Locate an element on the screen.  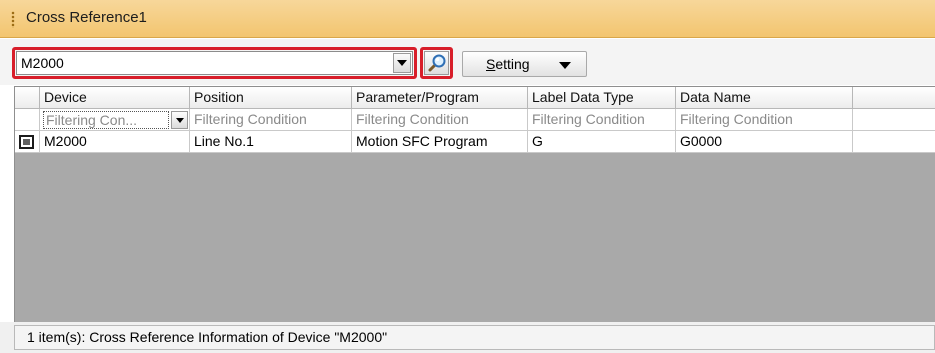
drag-grip-icon is located at coordinates (13, 19).